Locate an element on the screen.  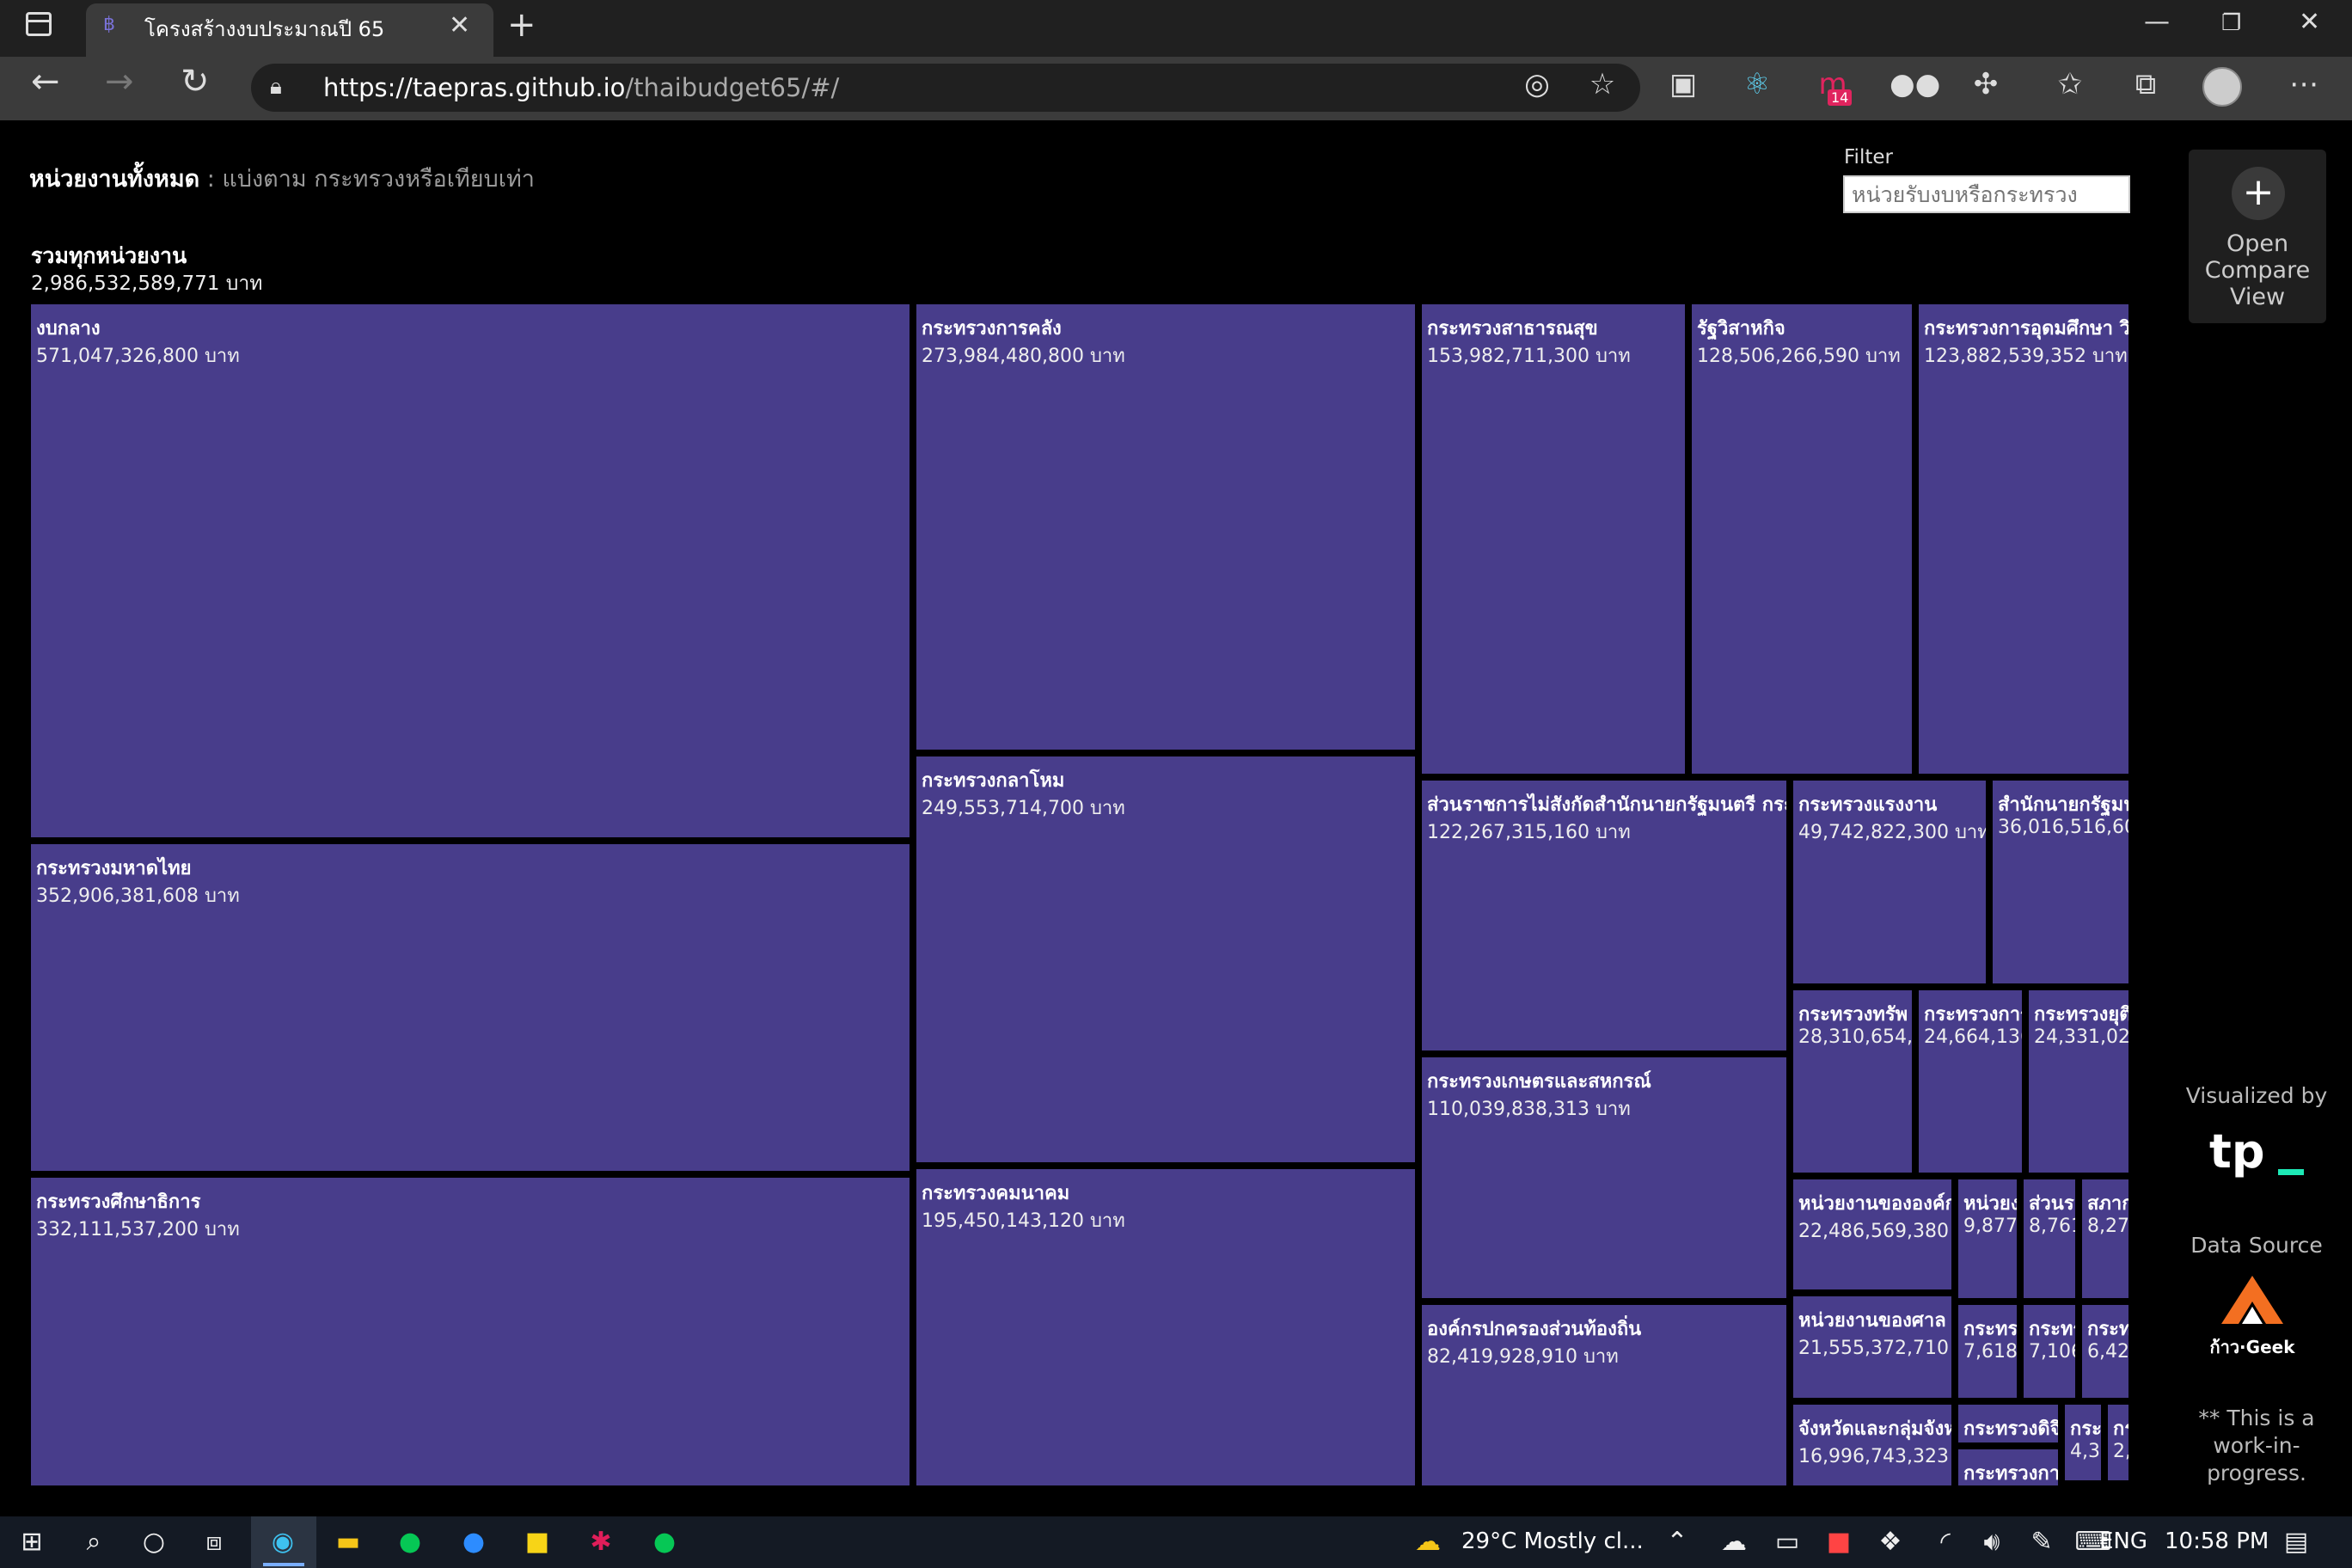
react-devtools-icon: ⚛ is located at coordinates (1757, 84).